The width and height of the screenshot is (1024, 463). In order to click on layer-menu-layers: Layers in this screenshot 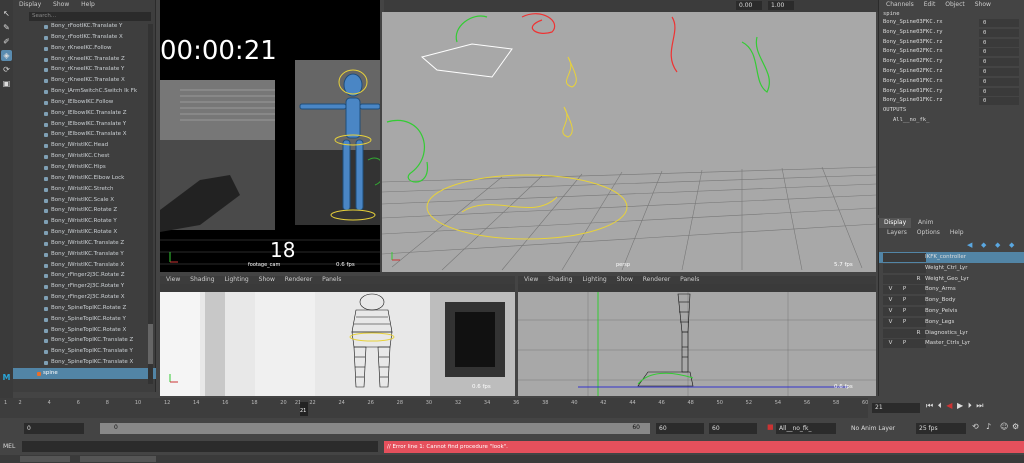, I will do `click(897, 232)`.